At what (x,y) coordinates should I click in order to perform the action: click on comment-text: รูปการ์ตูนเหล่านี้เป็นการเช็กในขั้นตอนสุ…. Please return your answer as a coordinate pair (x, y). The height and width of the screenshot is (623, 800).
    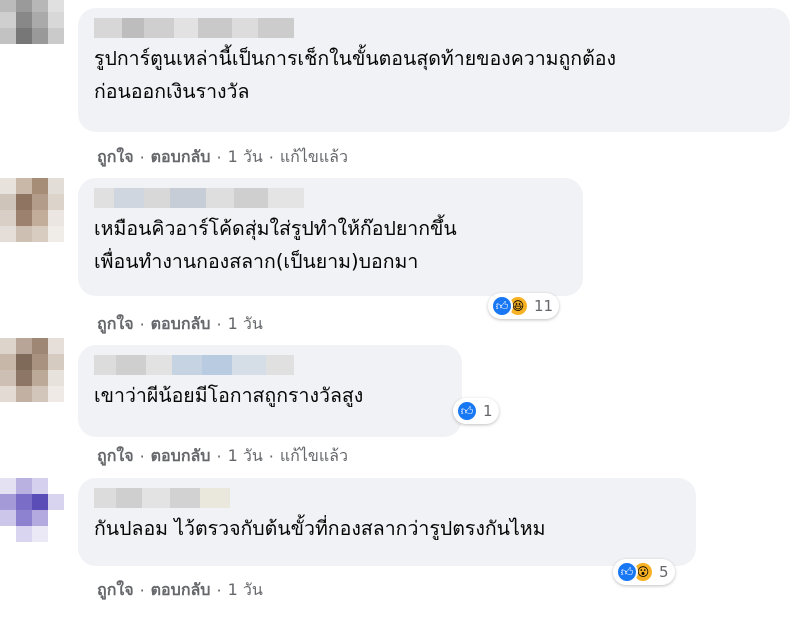
    Looking at the image, I should click on (355, 75).